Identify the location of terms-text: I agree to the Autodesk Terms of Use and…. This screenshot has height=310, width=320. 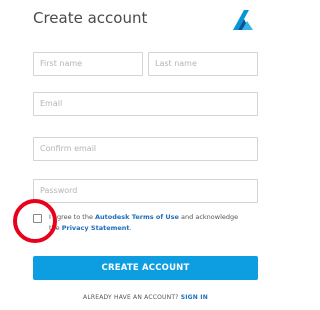
(149, 223).